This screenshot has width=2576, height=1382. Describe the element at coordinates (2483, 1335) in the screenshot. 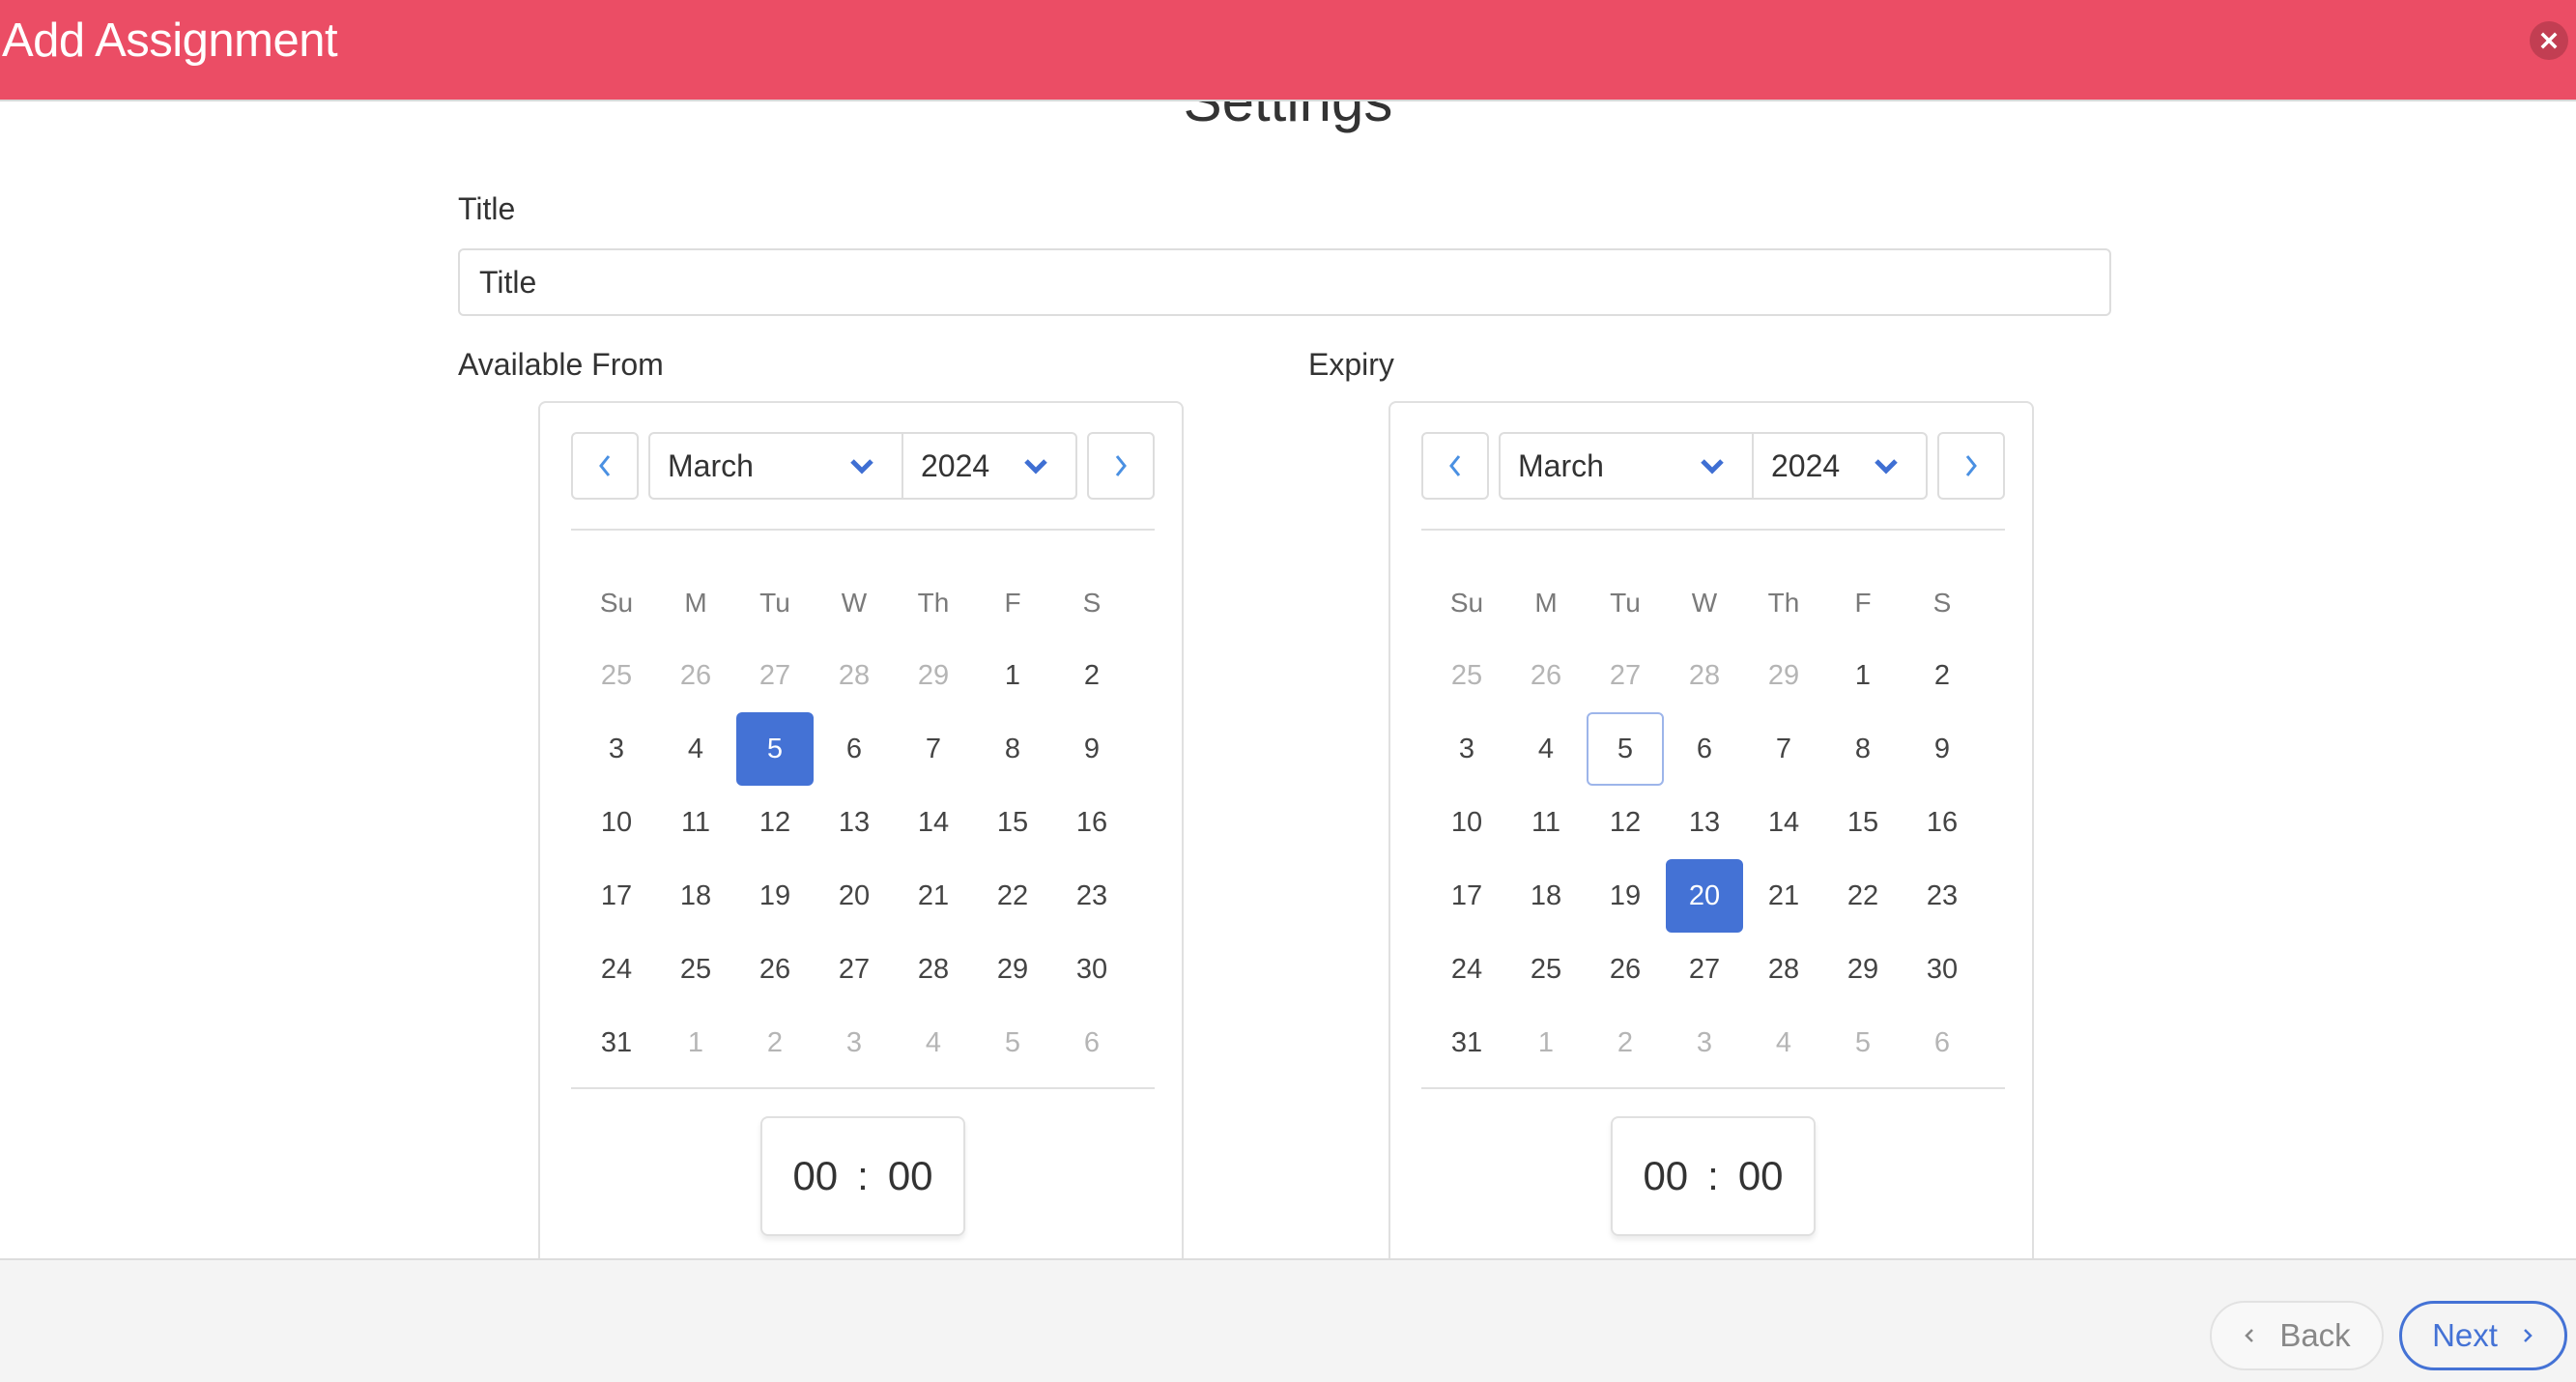

I see `next-button: Next` at that location.